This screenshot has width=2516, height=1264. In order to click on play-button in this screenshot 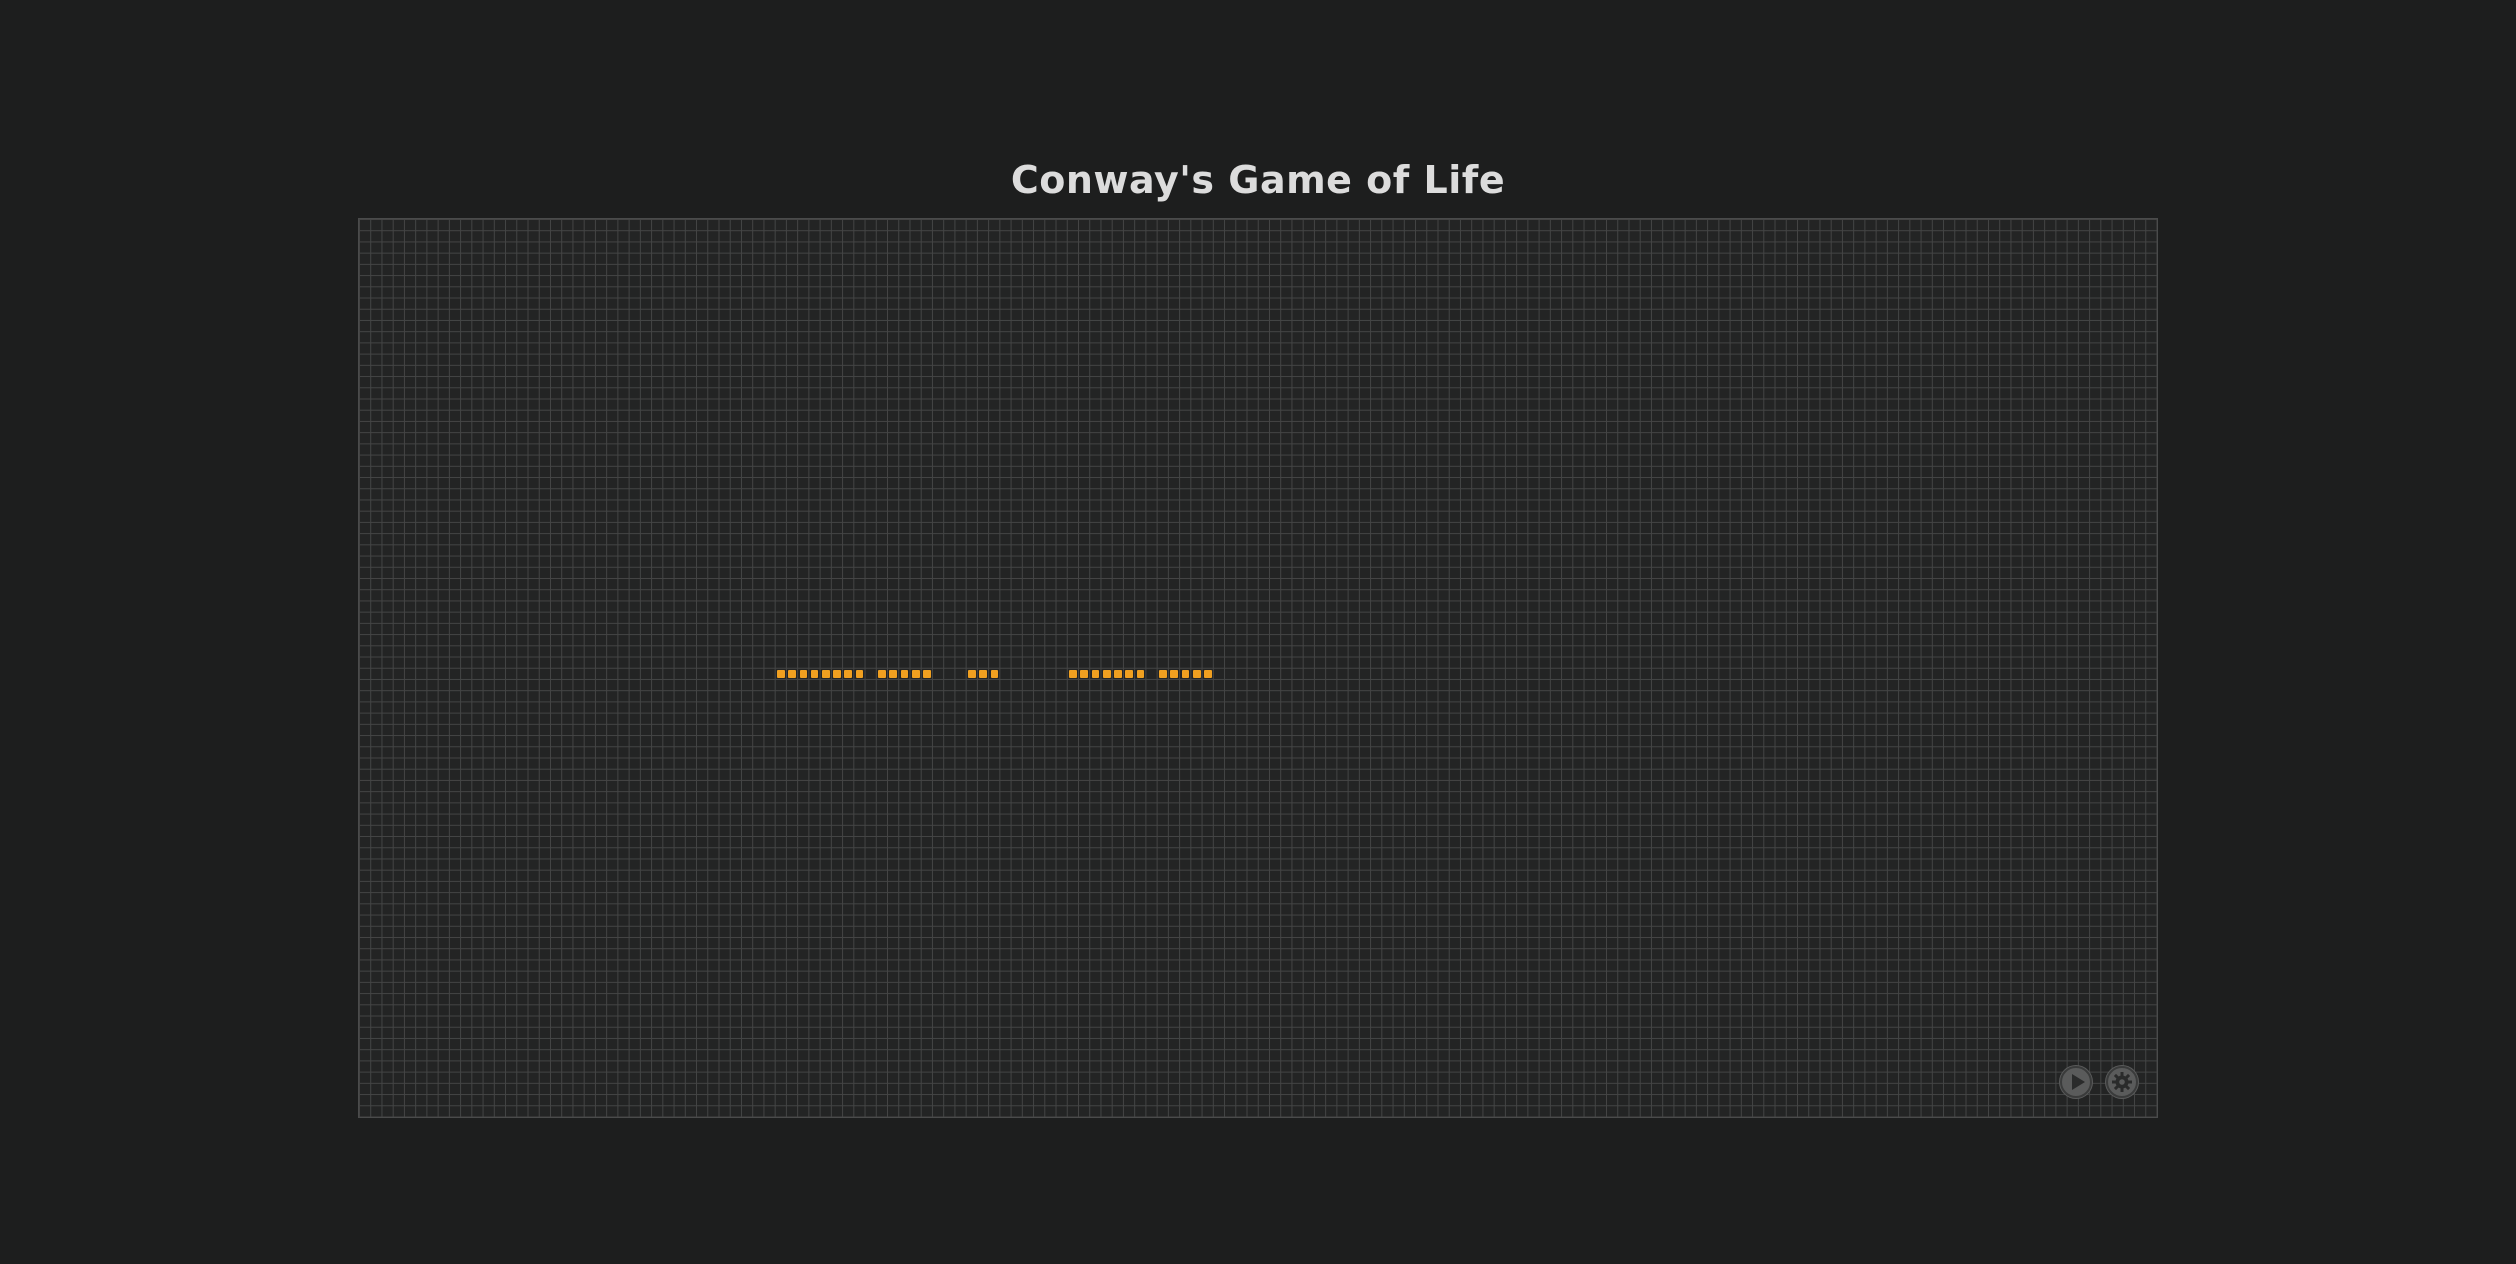, I will do `click(2076, 1082)`.